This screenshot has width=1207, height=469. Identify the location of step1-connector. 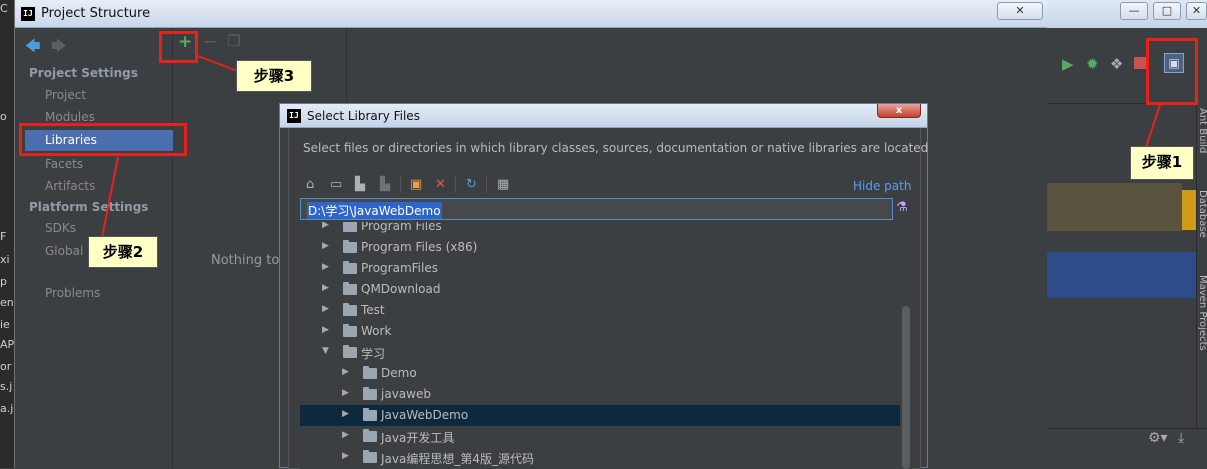
(1152, 127).